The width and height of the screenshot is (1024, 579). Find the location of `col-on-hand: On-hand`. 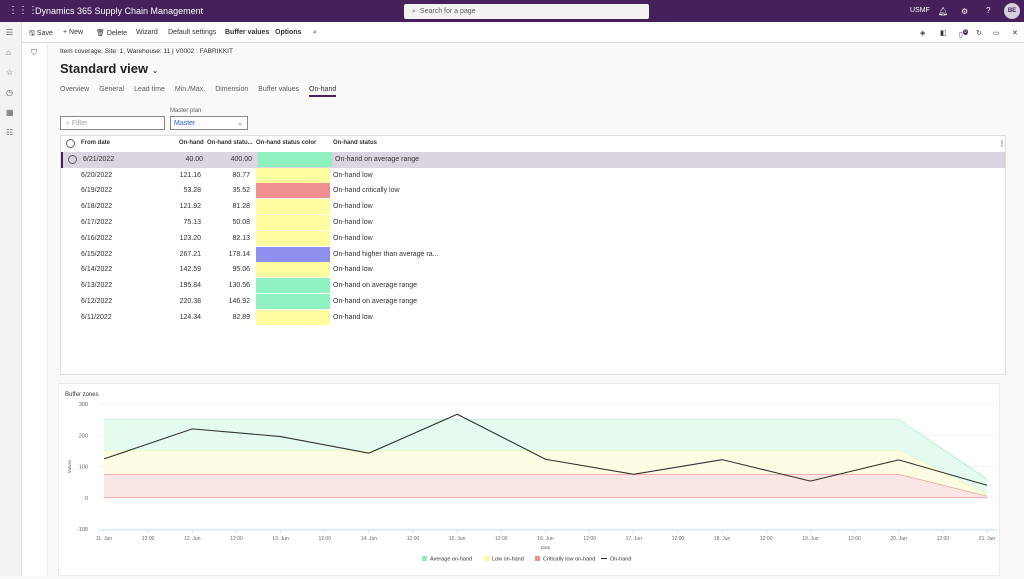

col-on-hand: On-hand is located at coordinates (191, 143).